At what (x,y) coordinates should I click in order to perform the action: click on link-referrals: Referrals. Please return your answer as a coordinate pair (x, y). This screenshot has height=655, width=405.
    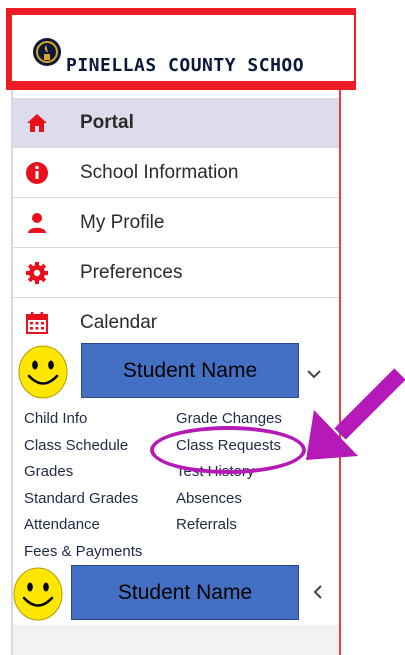
    Looking at the image, I should click on (206, 524).